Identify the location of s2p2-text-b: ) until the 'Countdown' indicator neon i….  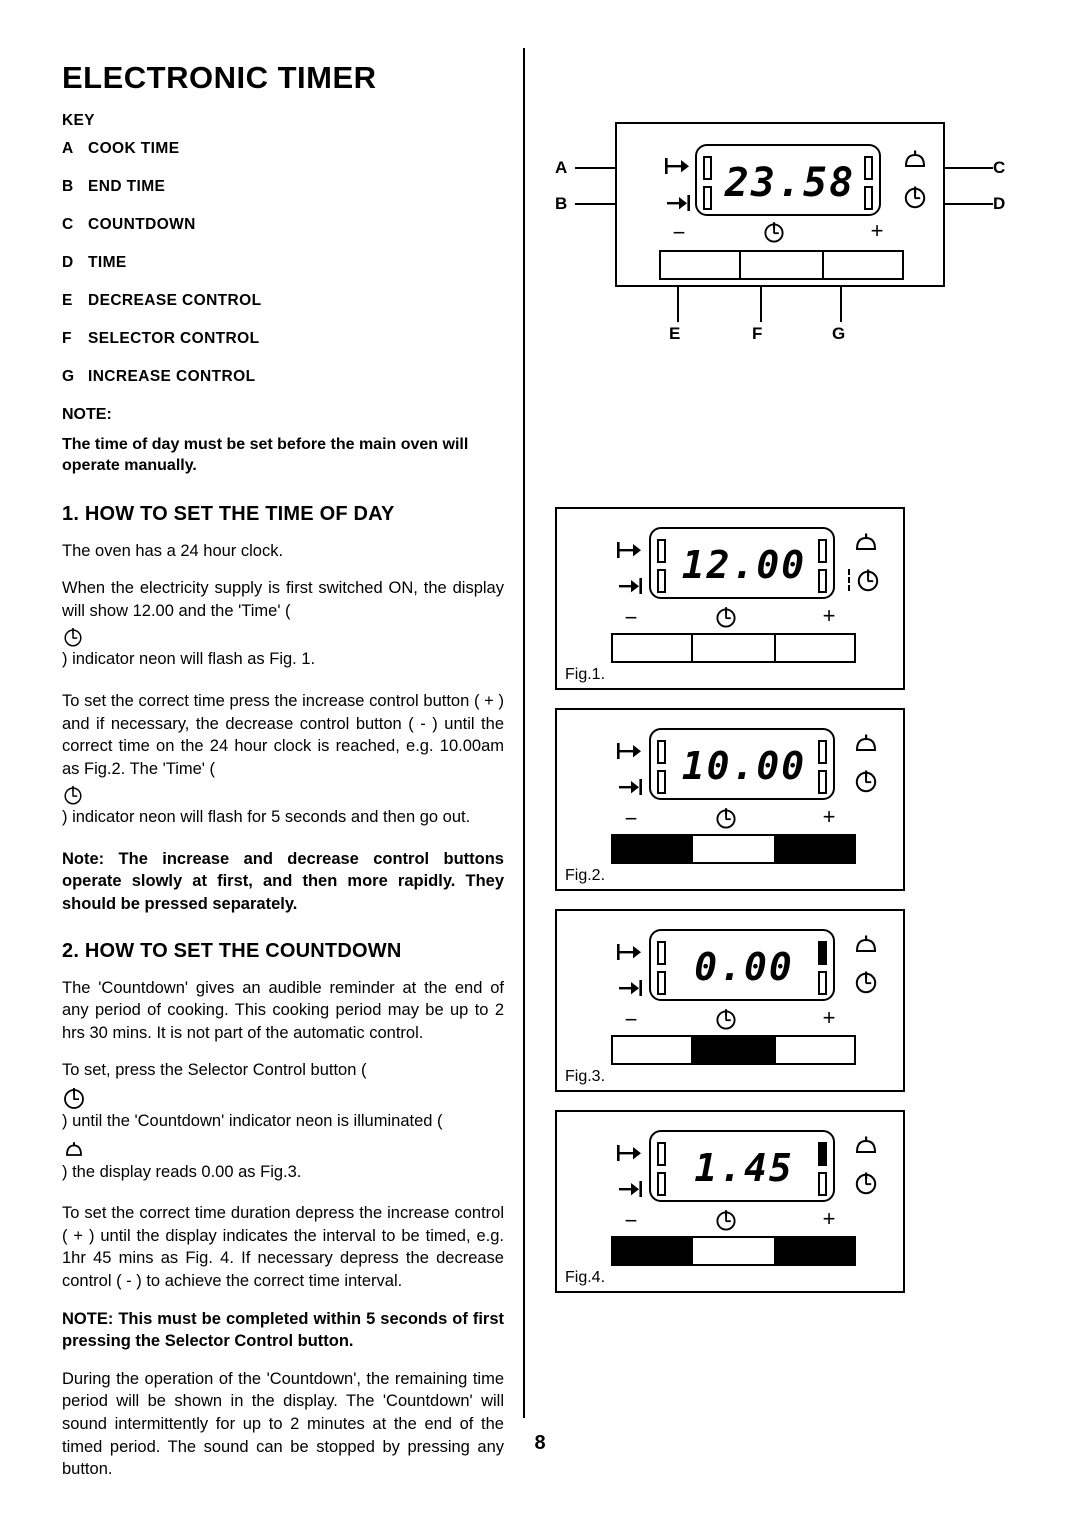
(252, 1121).